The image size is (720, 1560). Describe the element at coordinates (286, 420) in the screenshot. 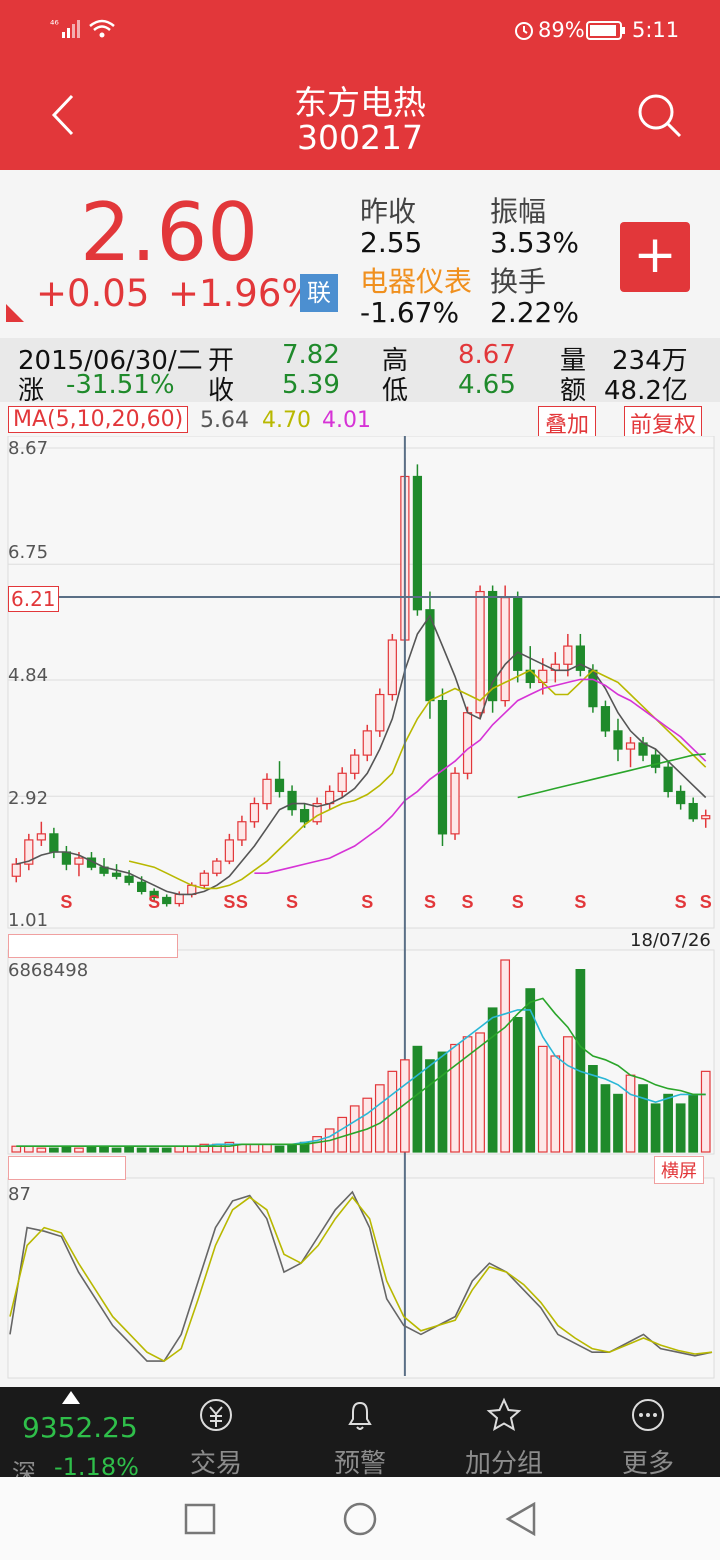

I see `ma10-value: 4.70` at that location.